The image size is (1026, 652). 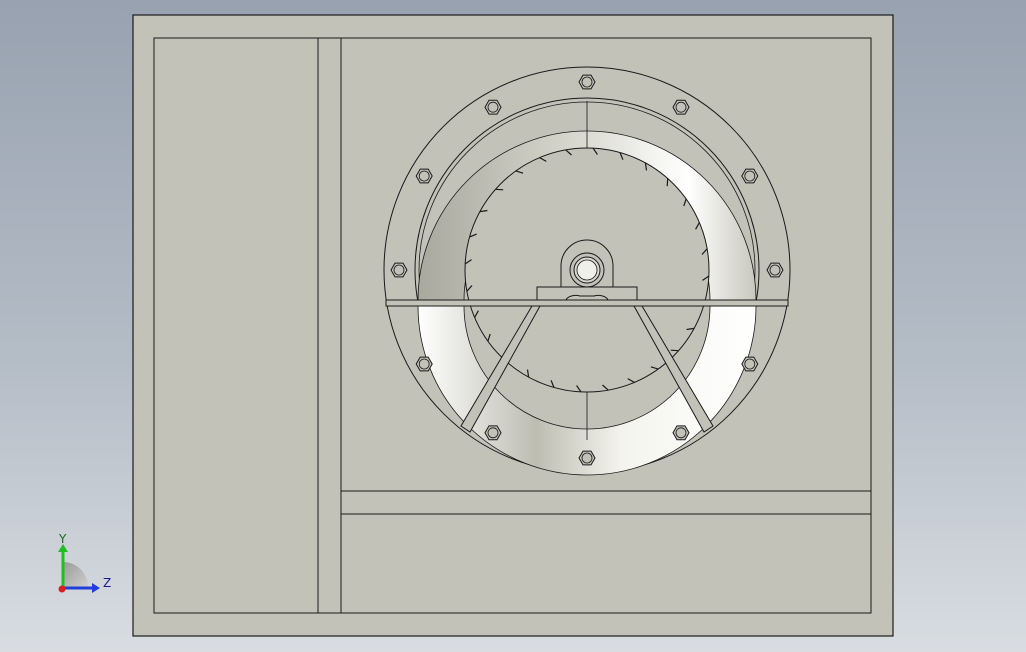 I want to click on shaft-core, so click(x=587, y=270).